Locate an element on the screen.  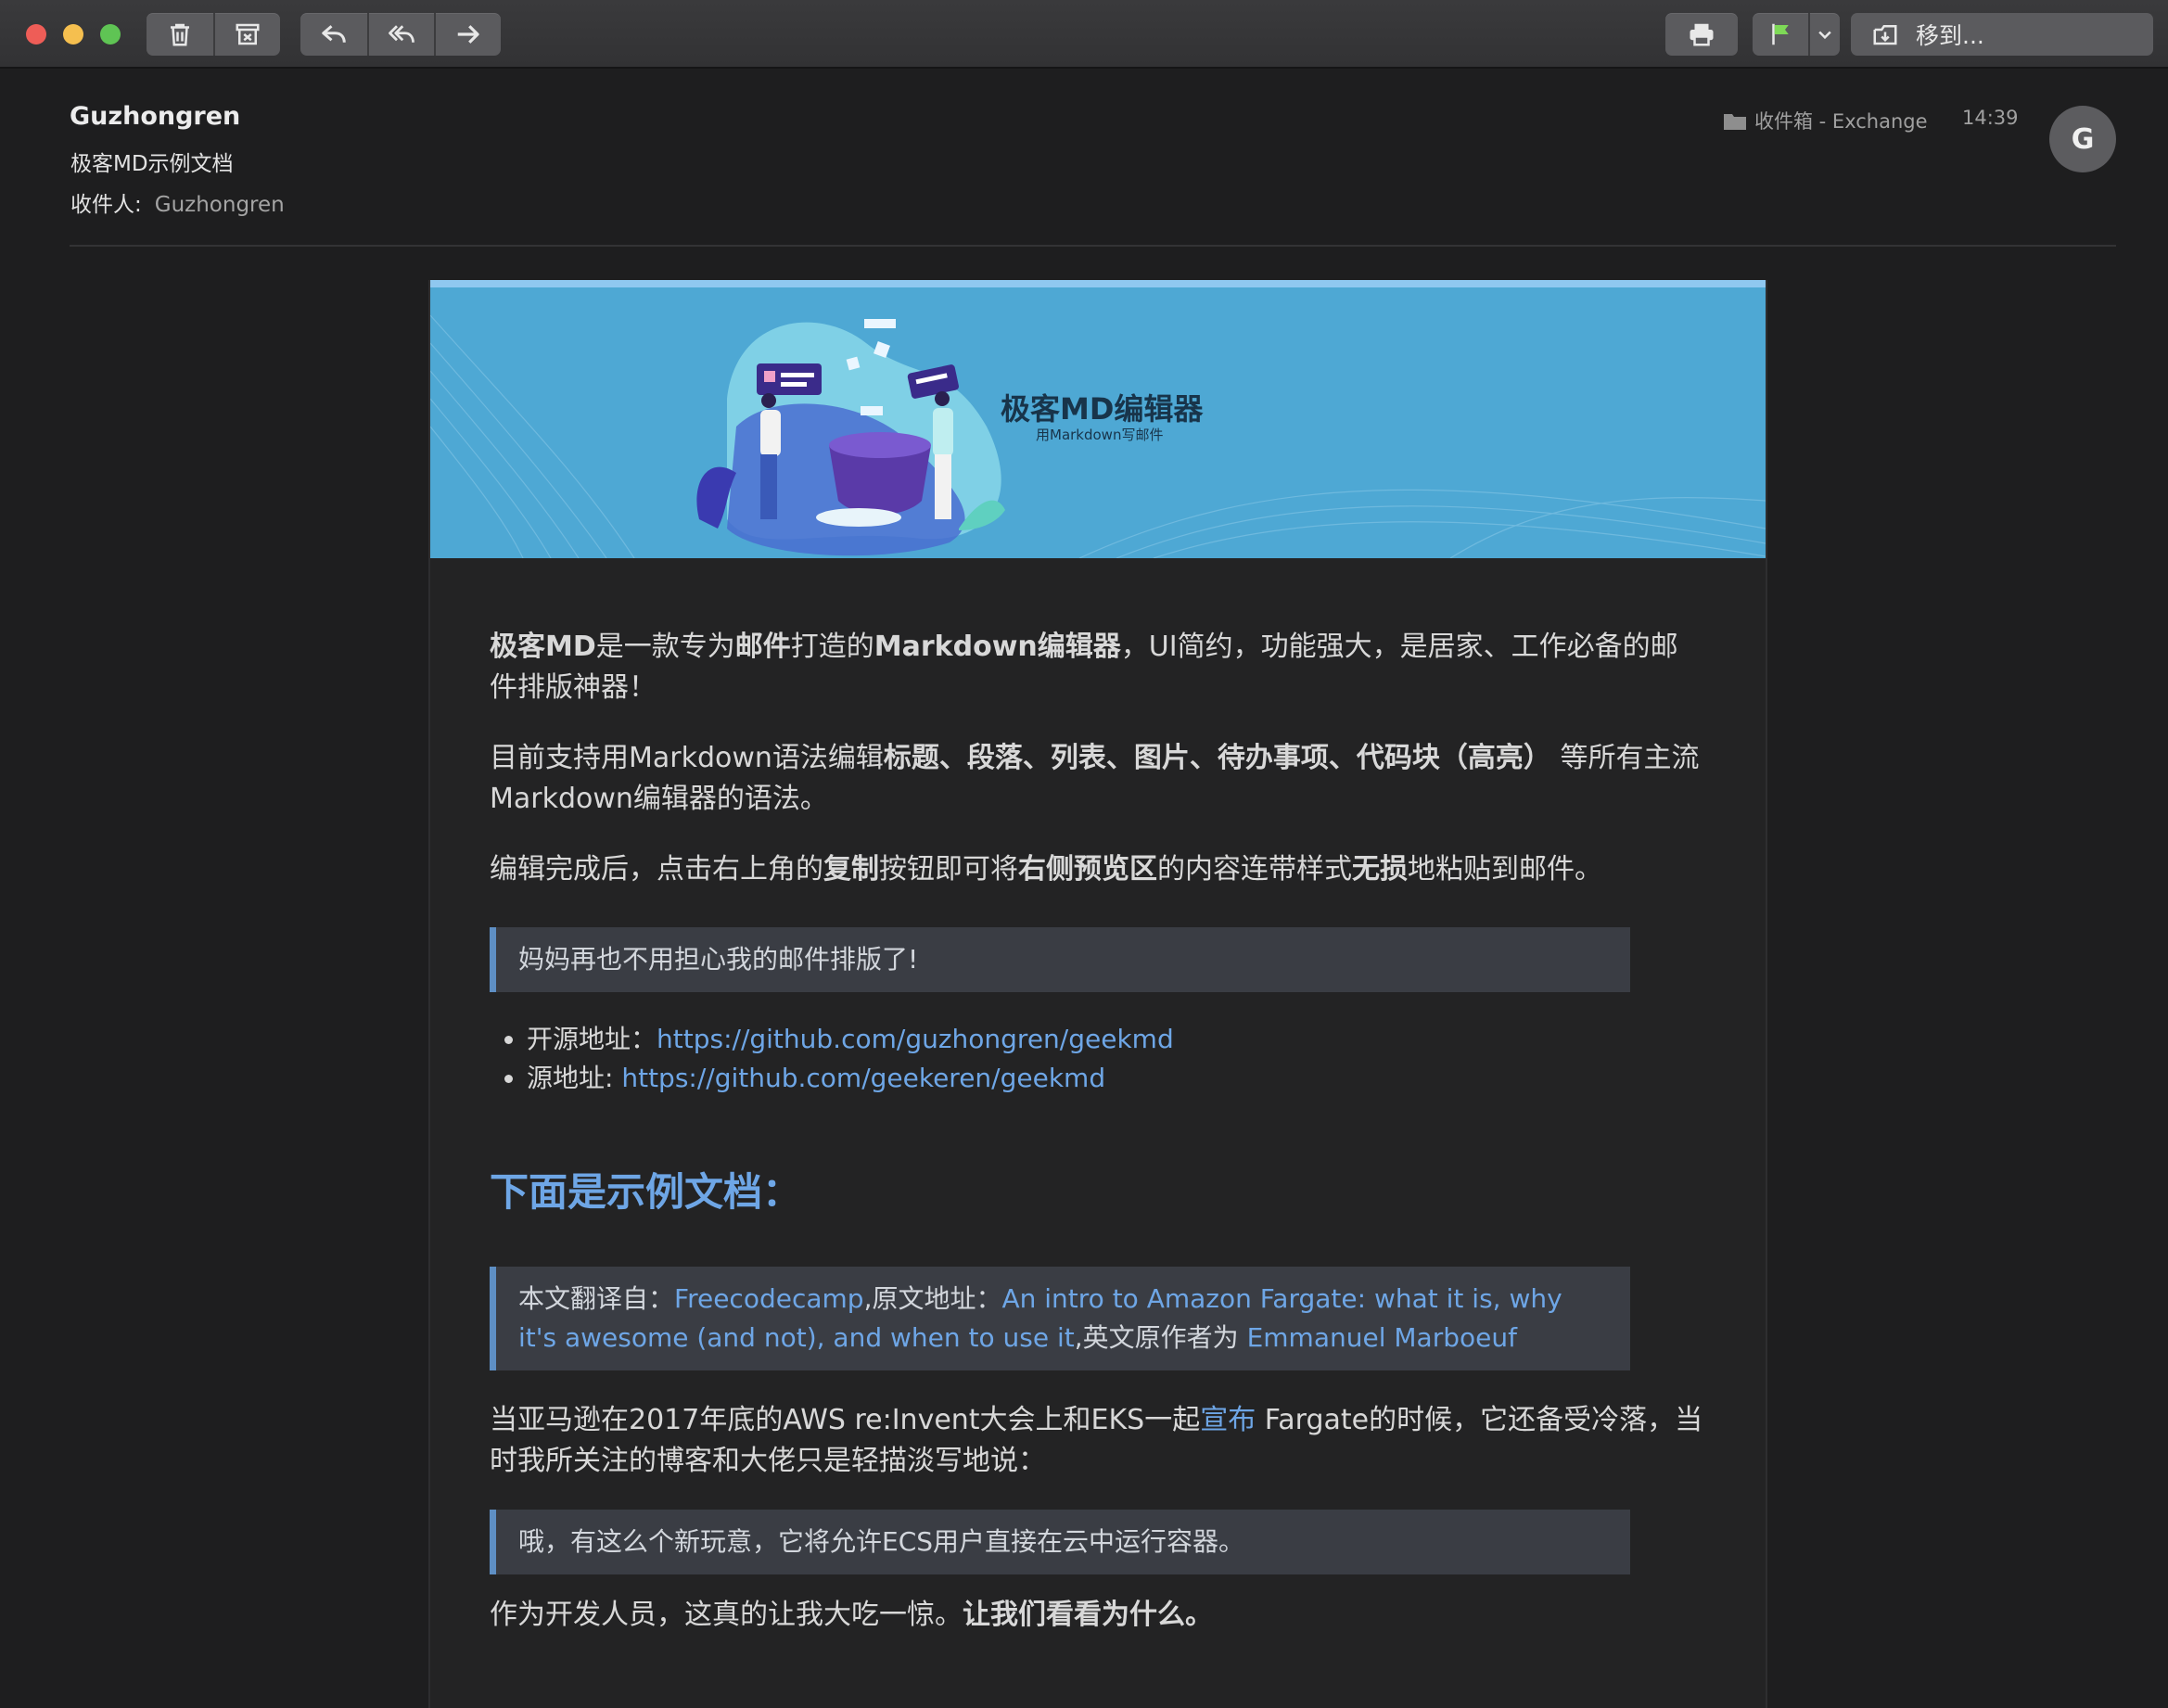
chevron-down-icon is located at coordinates (1824, 35).